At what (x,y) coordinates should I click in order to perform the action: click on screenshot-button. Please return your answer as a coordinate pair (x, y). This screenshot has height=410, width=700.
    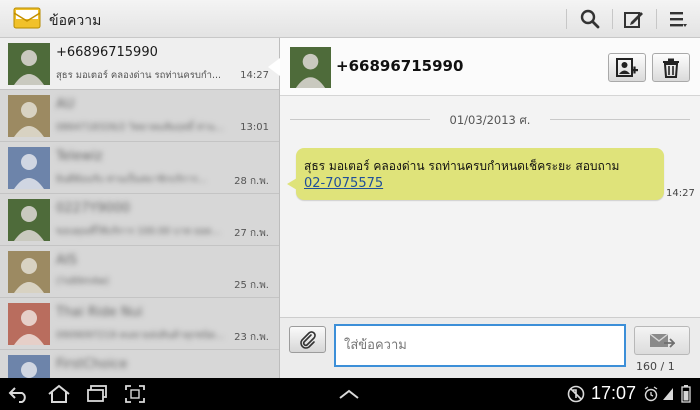
    Looking at the image, I should click on (135, 394).